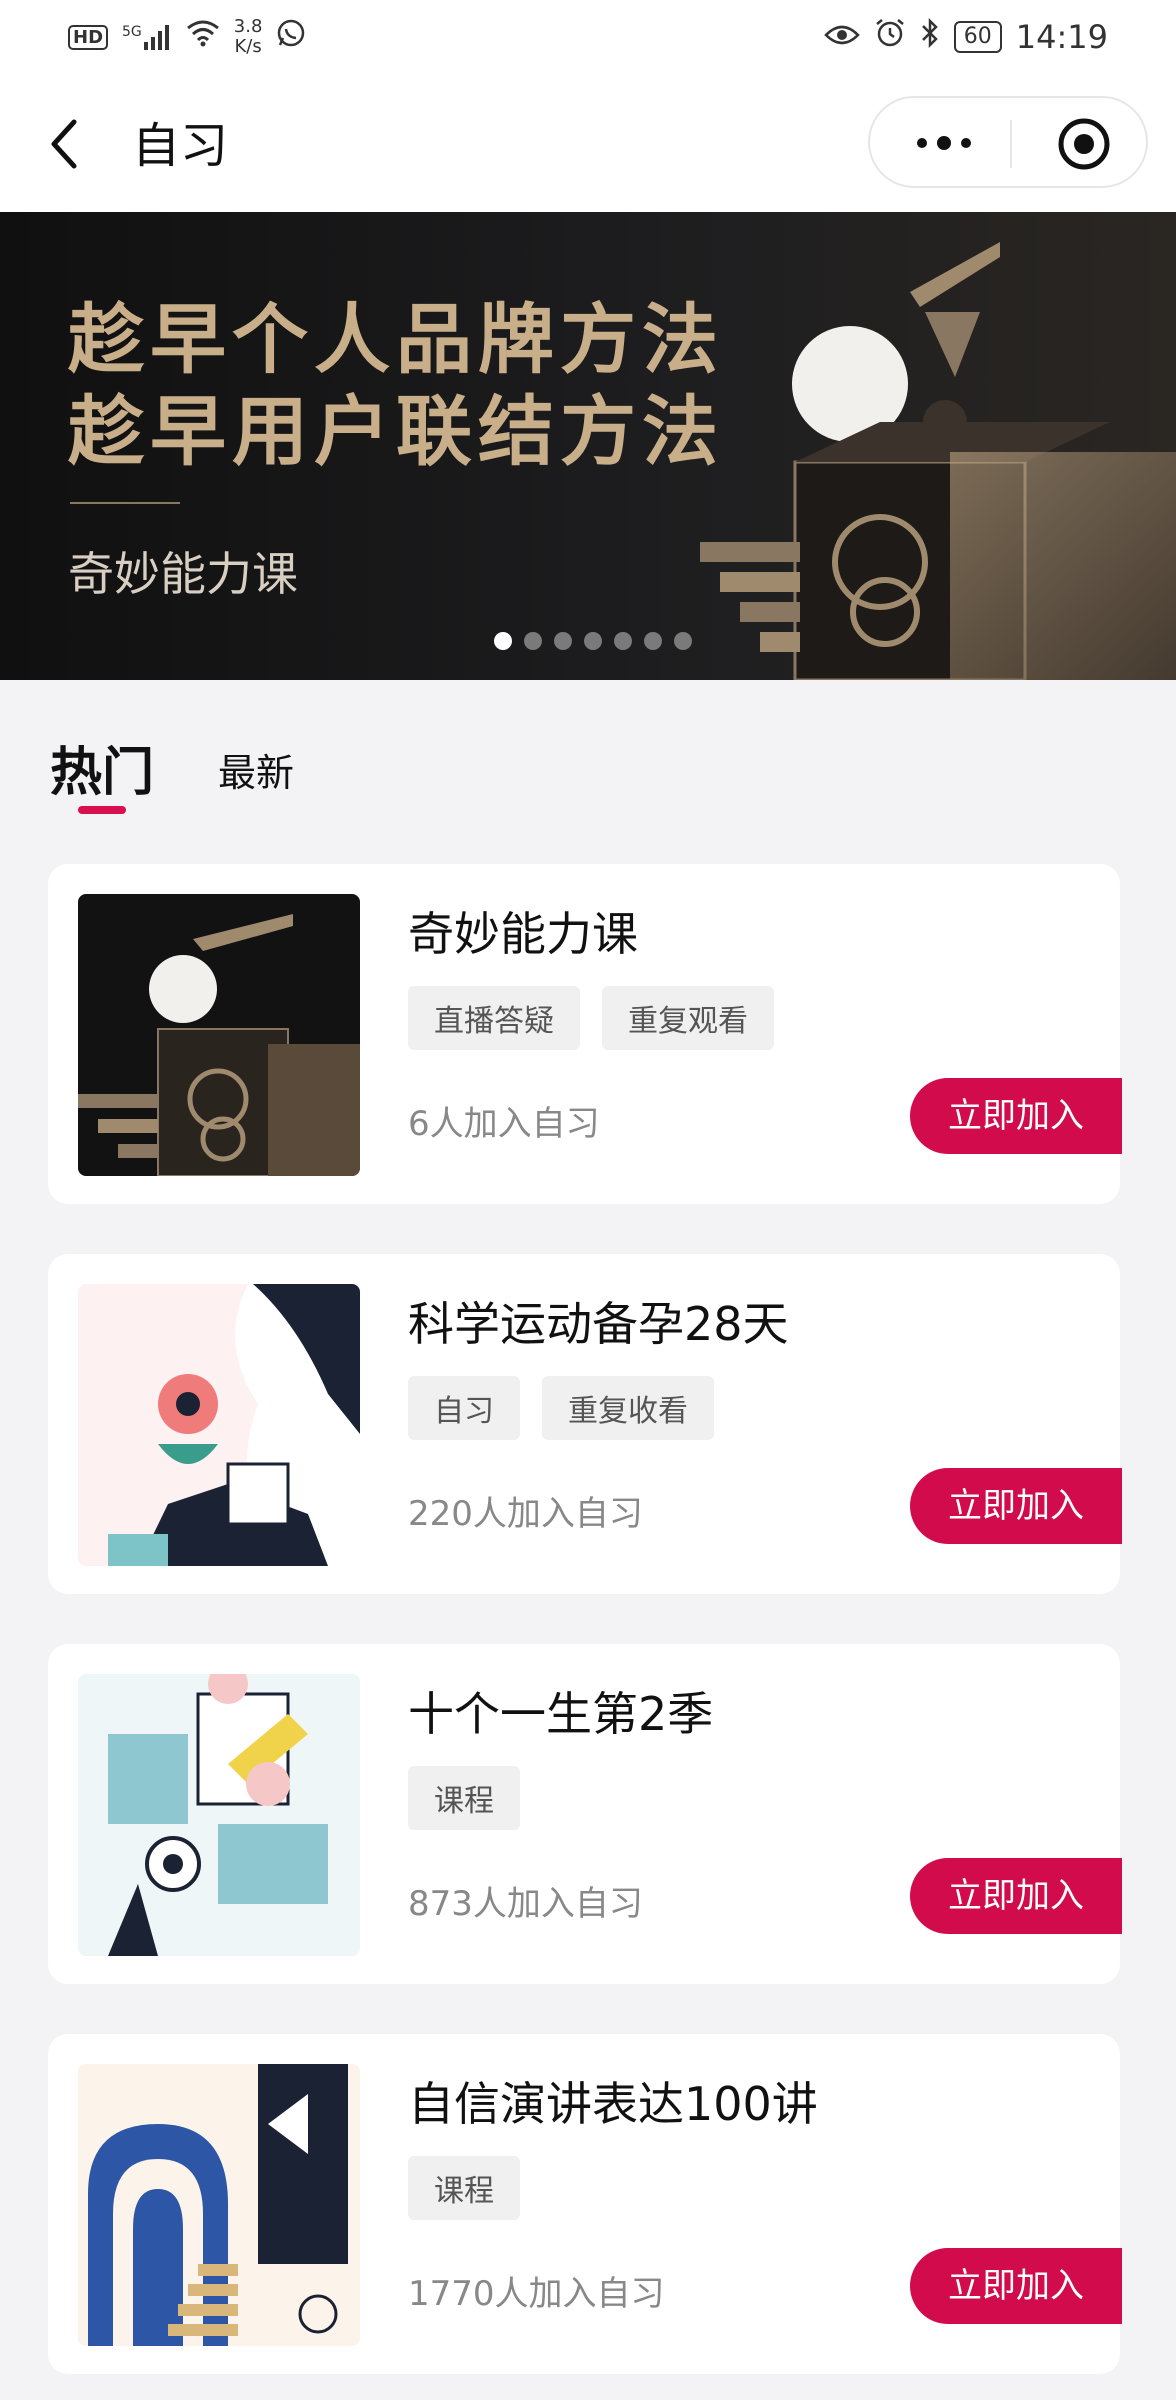 The width and height of the screenshot is (1176, 2400). What do you see at coordinates (464, 1408) in the screenshot?
I see `course-tag: 自习` at bounding box center [464, 1408].